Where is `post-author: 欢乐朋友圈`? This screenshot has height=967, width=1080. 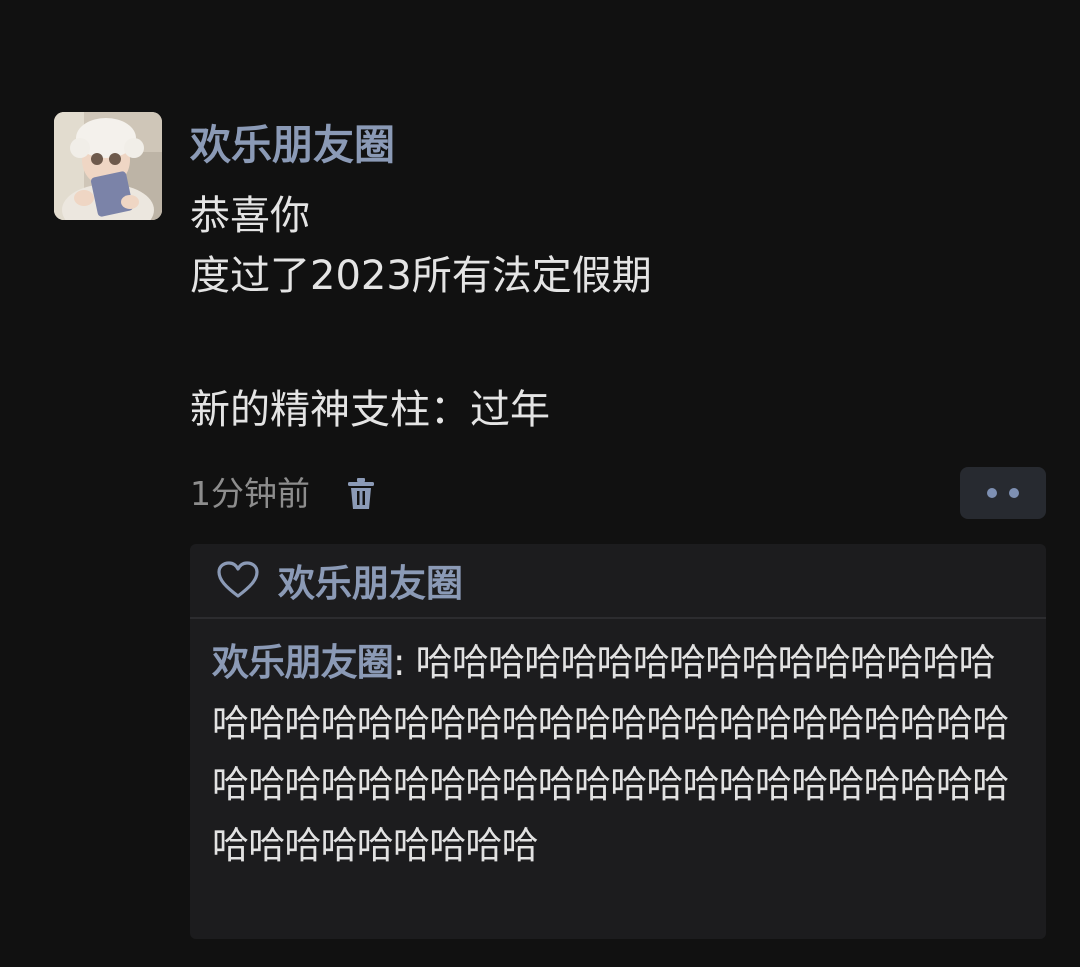 post-author: 欢乐朋友圈 is located at coordinates (292, 145).